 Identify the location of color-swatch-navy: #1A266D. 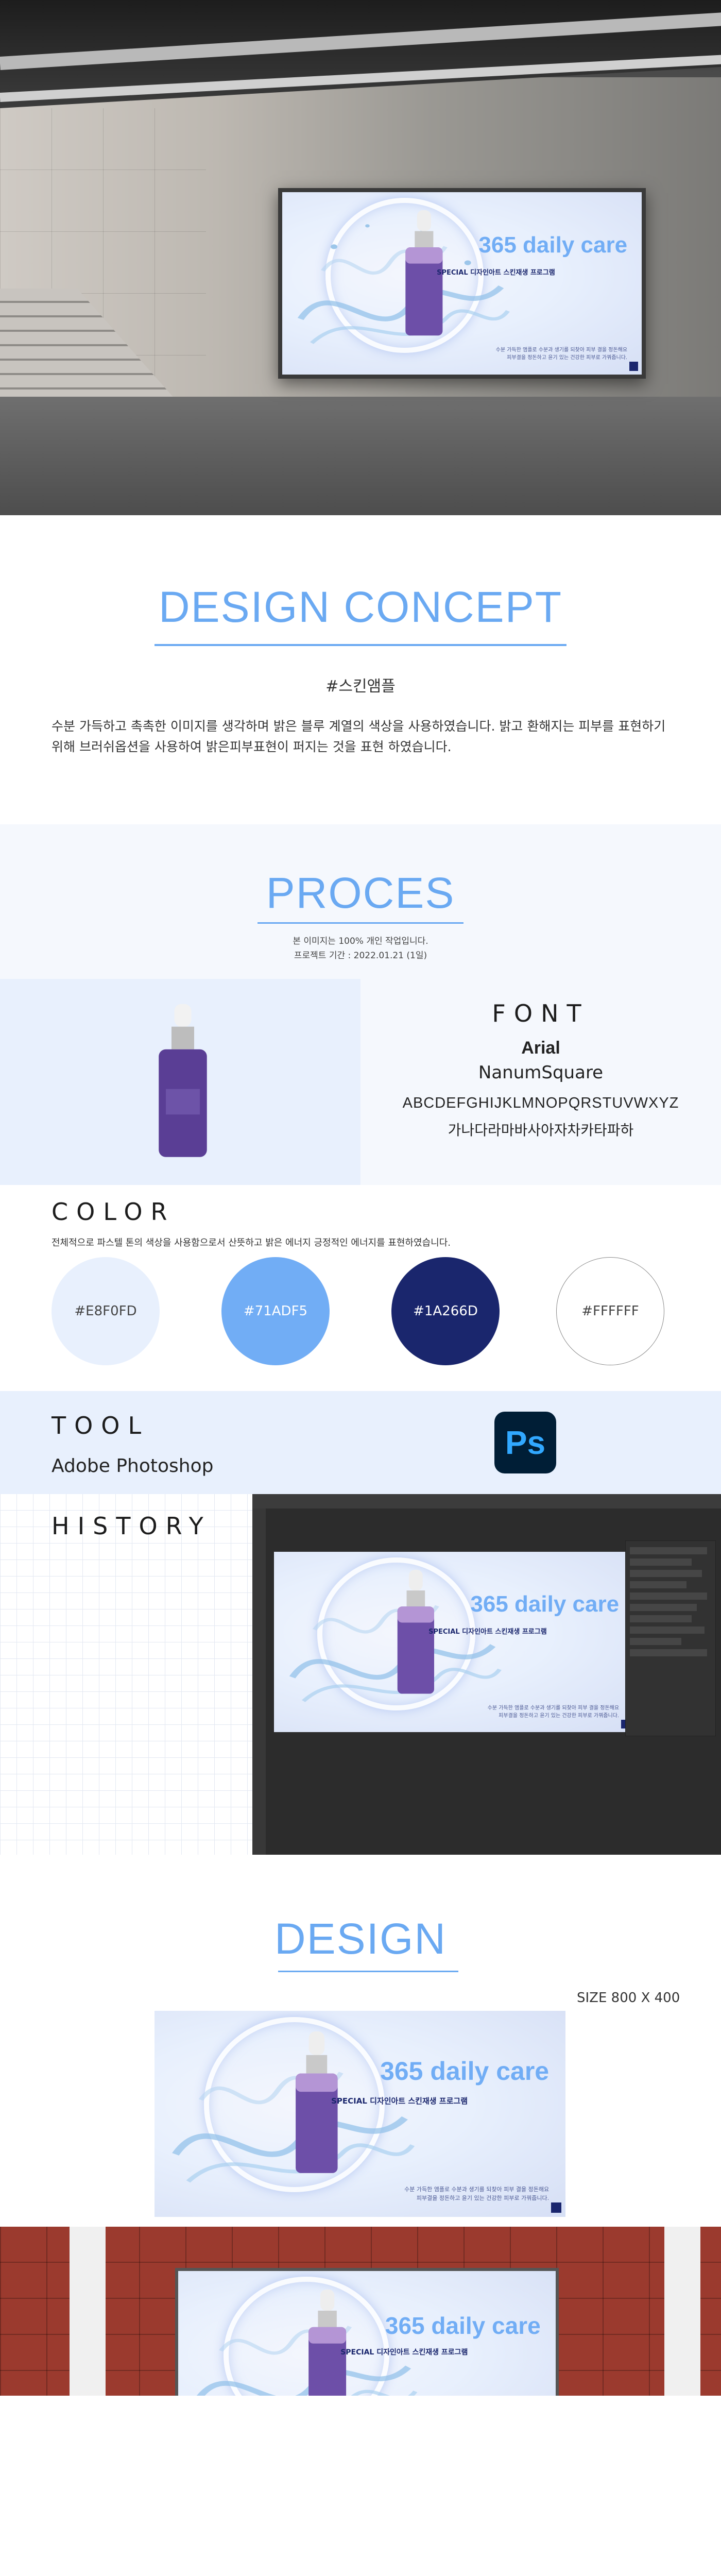
(445, 1311).